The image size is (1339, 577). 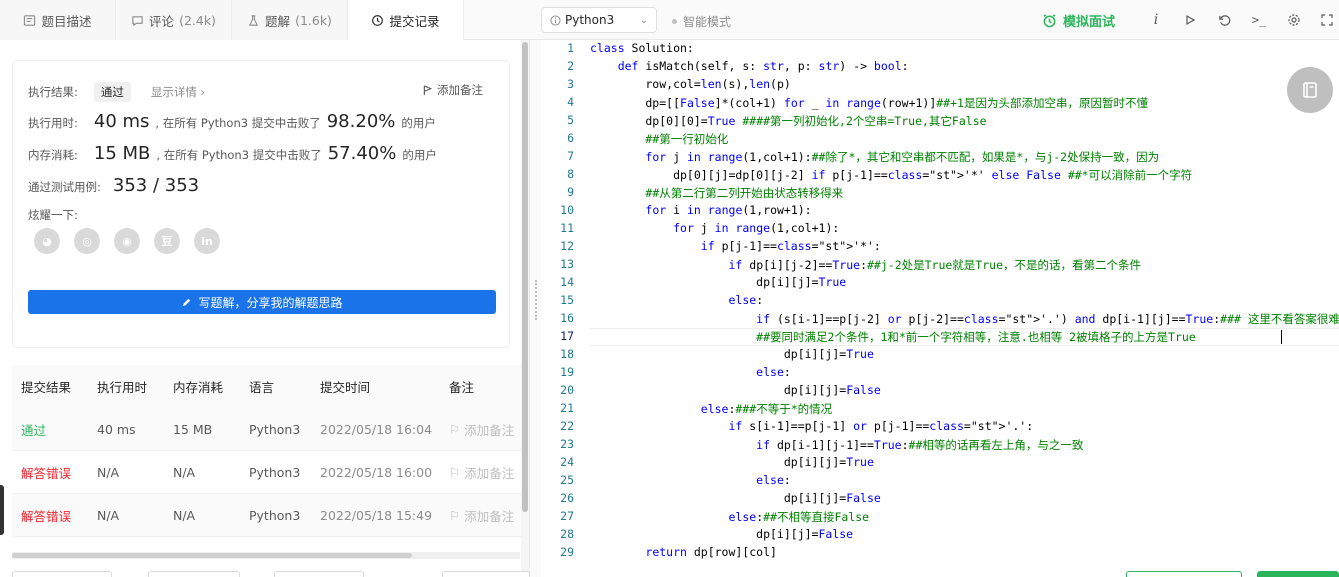 What do you see at coordinates (690, 84) in the screenshot?
I see `code-line: row,col=len(s),len(p)` at bounding box center [690, 84].